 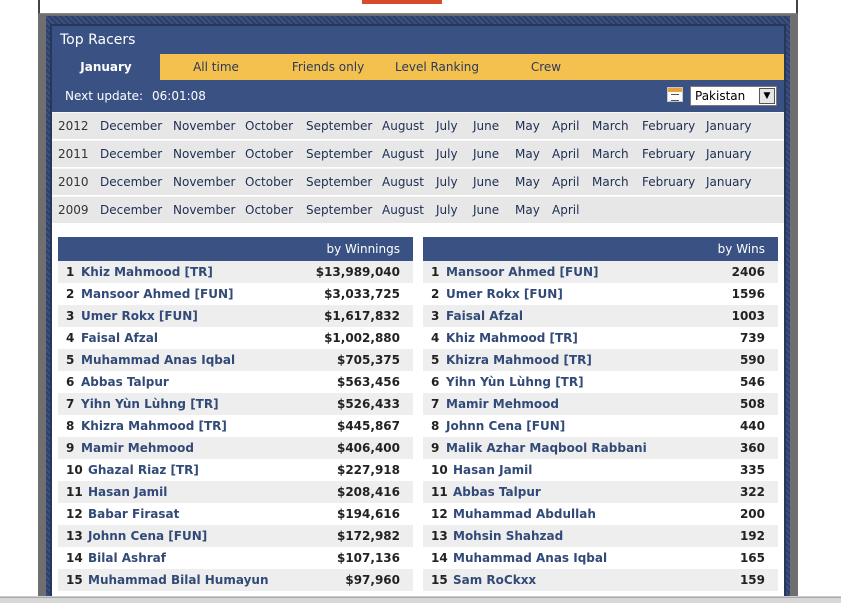 What do you see at coordinates (767, 96) in the screenshot?
I see `chevron-down-icon: ▼` at bounding box center [767, 96].